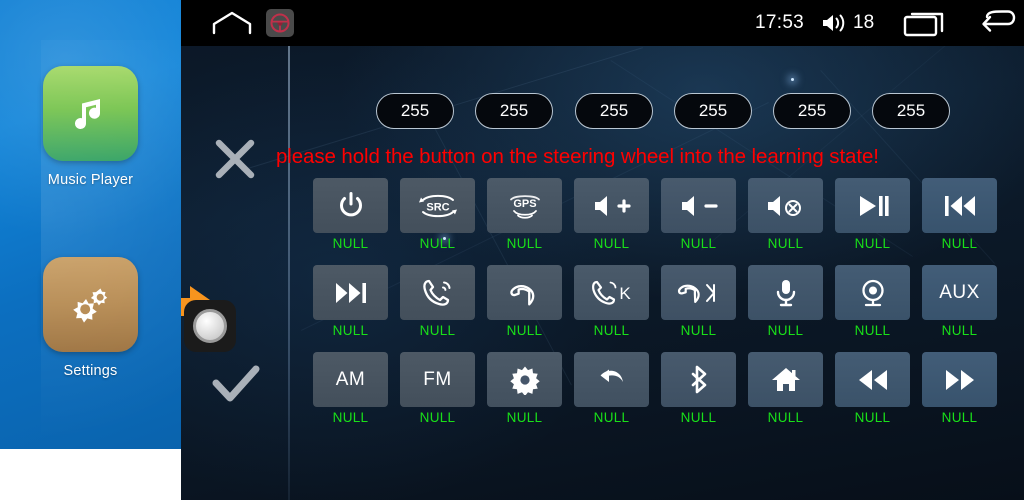  Describe the element at coordinates (90, 113) in the screenshot. I see `music-note-icon` at that location.